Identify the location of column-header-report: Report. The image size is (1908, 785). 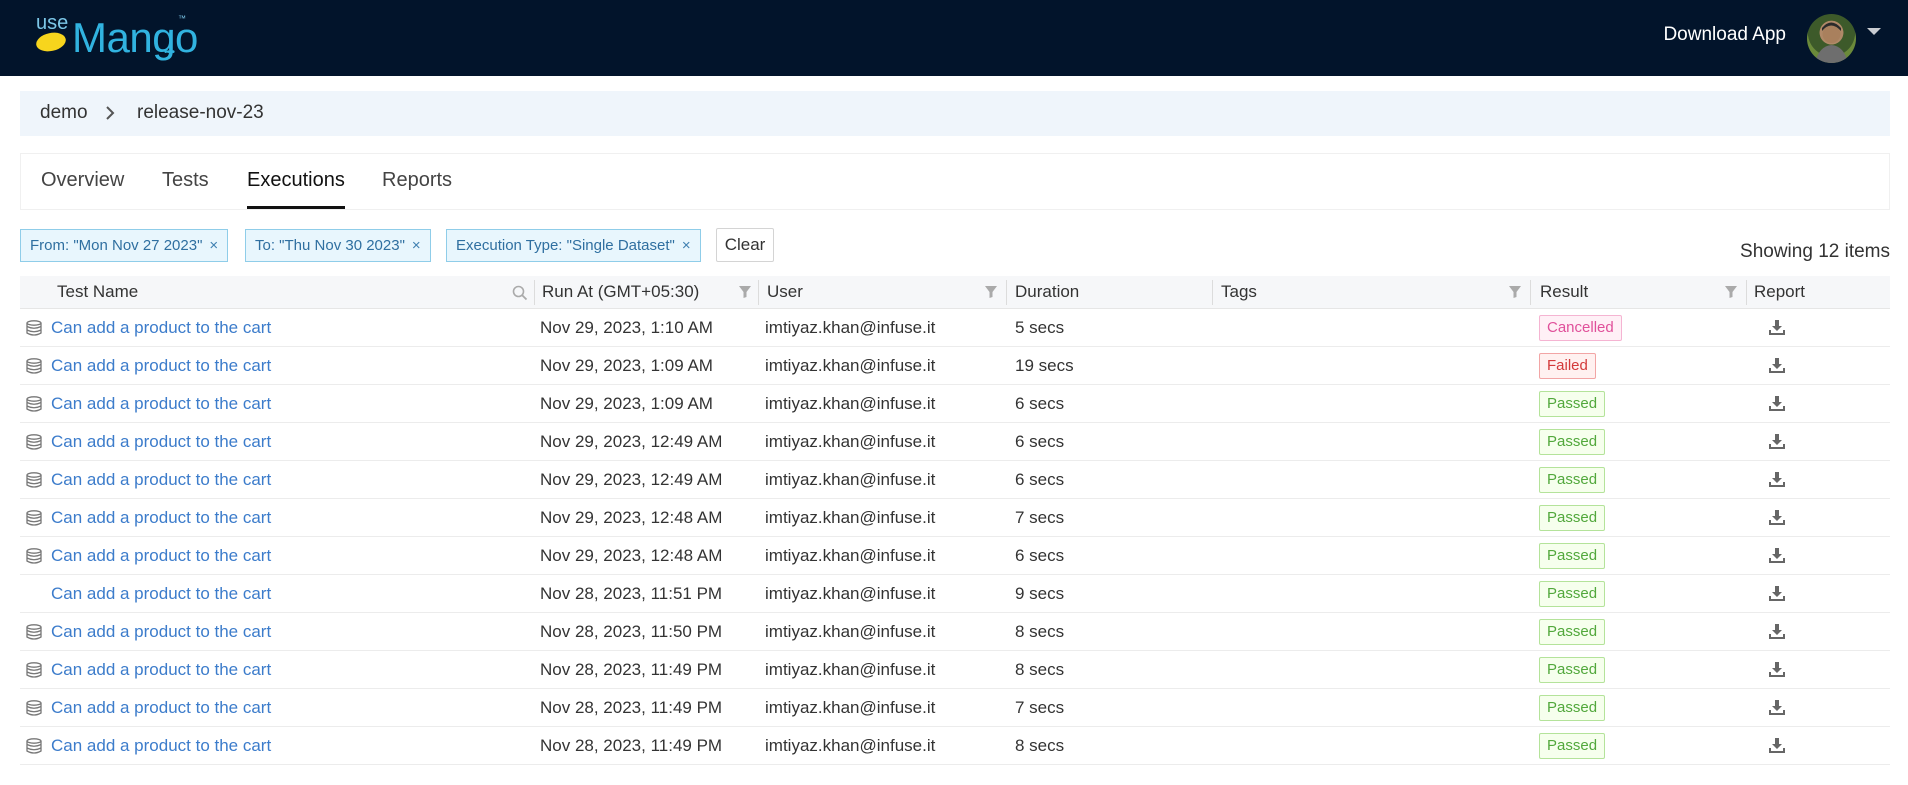
(1780, 291).